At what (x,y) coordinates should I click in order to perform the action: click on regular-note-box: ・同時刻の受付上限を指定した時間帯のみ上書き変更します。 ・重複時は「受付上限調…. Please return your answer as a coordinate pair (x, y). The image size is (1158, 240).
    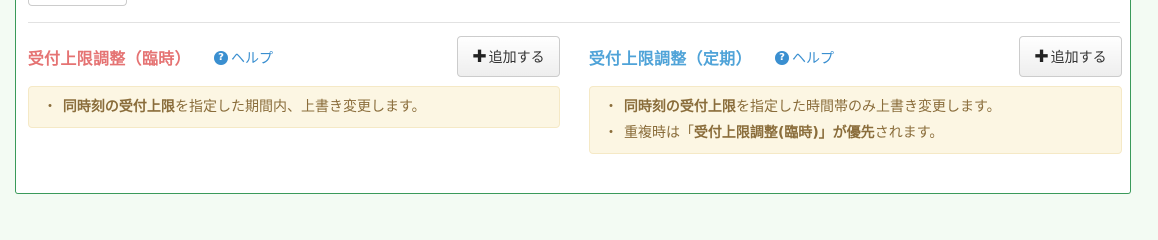
    Looking at the image, I should click on (855, 120).